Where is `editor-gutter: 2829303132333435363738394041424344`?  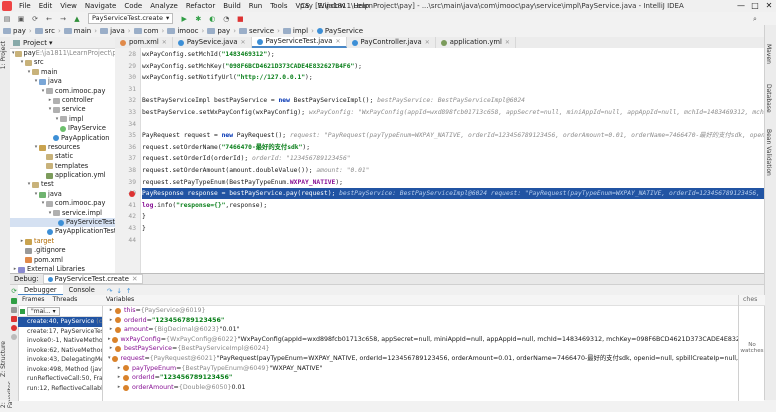 editor-gutter: 2829303132333435363738394041424344 is located at coordinates (128, 160).